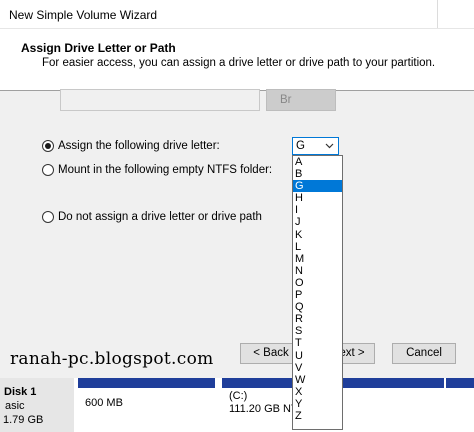 Image resolution: width=474 pixels, height=432 pixels. What do you see at coordinates (237, 14) in the screenshot?
I see `title-bar: New Simple Volume Wizard` at bounding box center [237, 14].